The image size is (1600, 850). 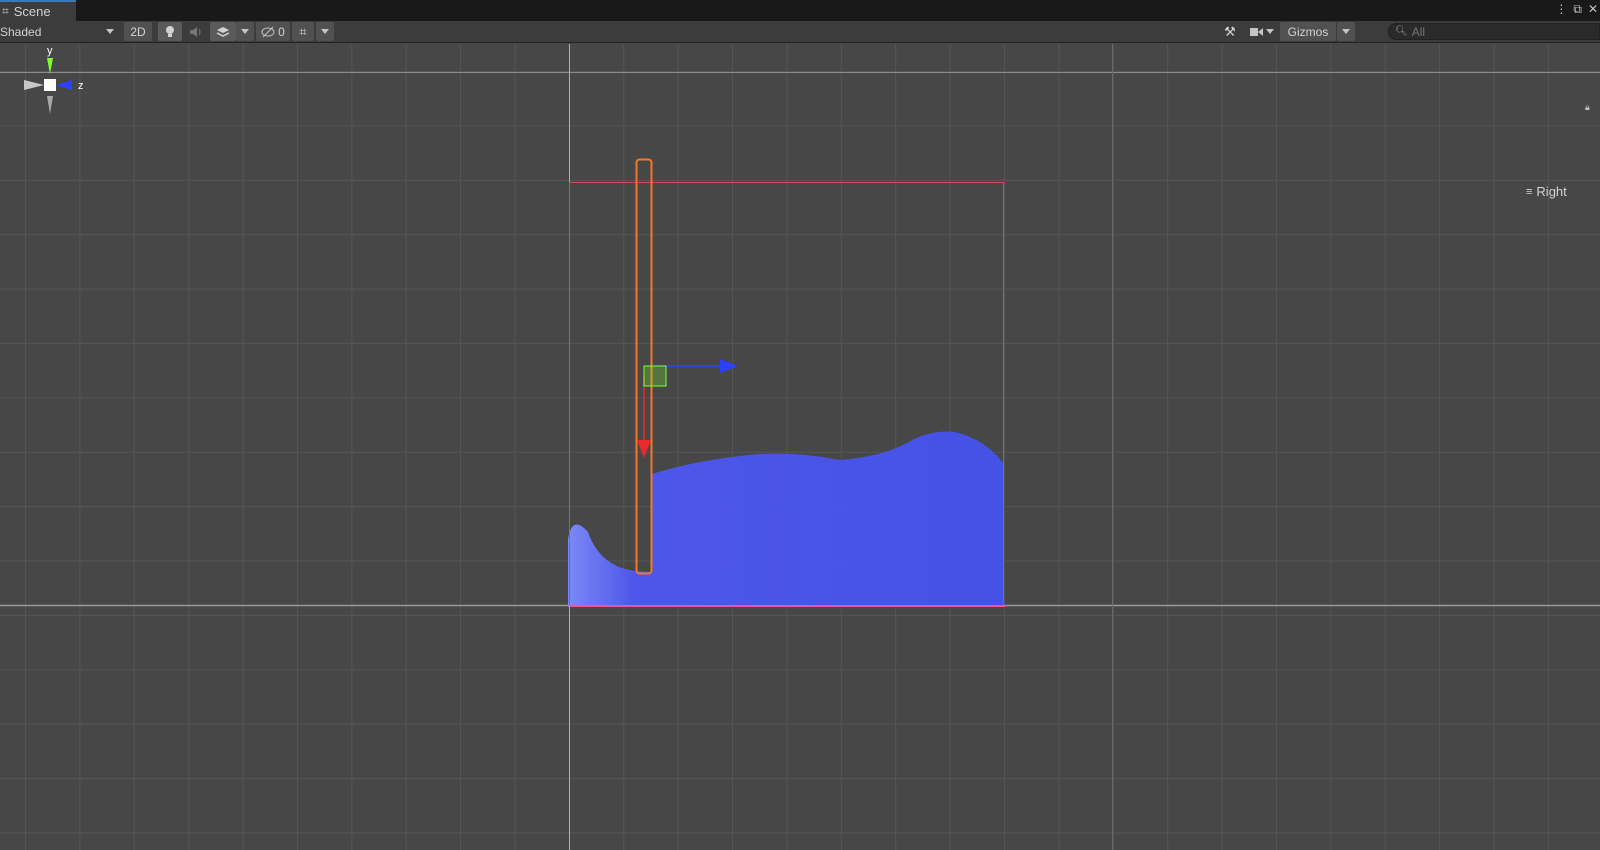 I want to click on toggle-2d-label: 2D, so click(x=138, y=31).